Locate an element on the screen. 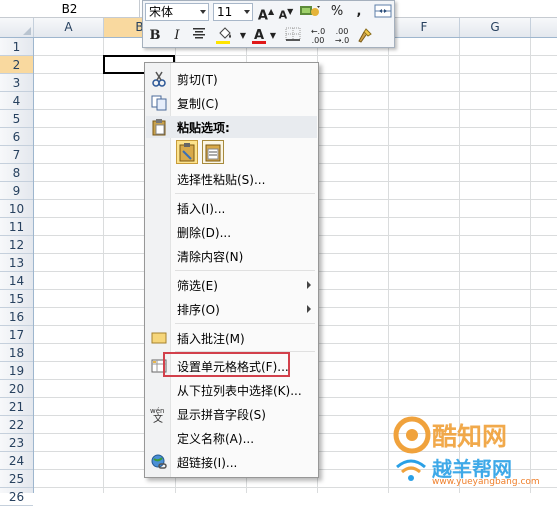  row-header: 17 is located at coordinates (16, 335).